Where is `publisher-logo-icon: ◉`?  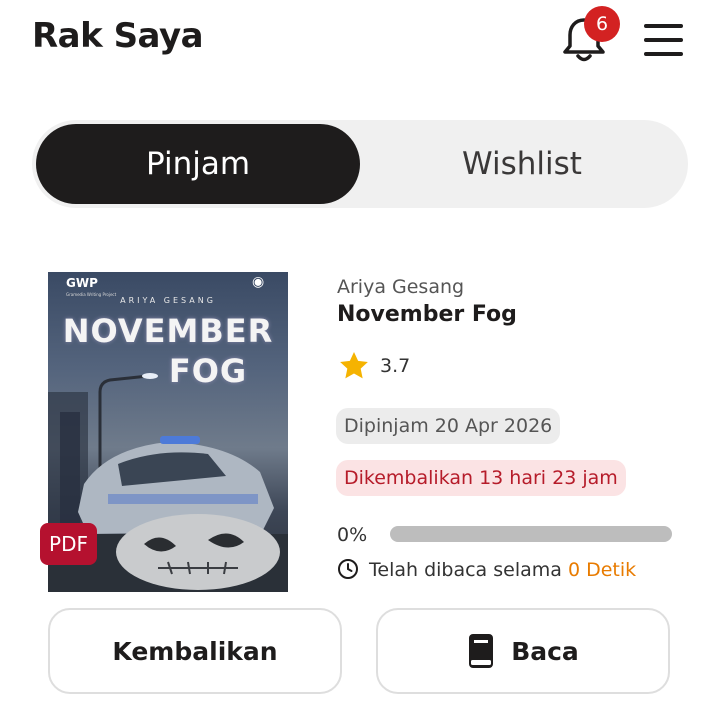 publisher-logo-icon: ◉ is located at coordinates (258, 282).